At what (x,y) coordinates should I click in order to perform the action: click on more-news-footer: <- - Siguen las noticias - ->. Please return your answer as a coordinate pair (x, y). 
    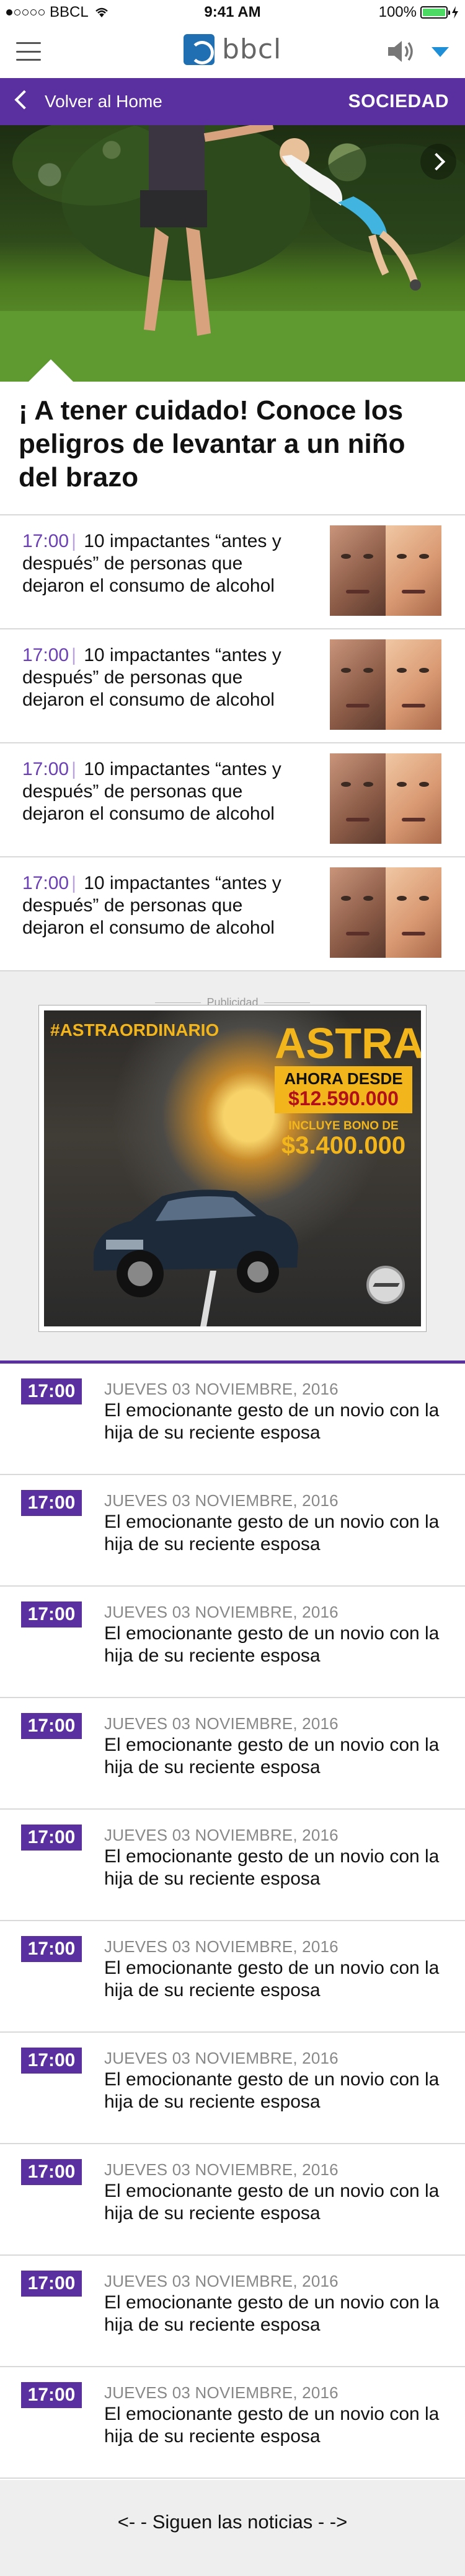
    Looking at the image, I should click on (232, 2528).